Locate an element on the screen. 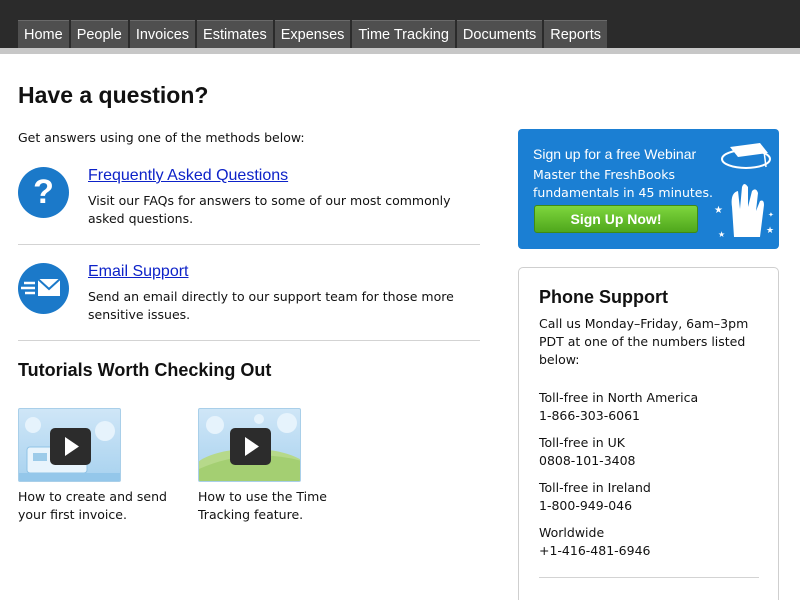  nav-tab-estimates: Estimates is located at coordinates (235, 34).